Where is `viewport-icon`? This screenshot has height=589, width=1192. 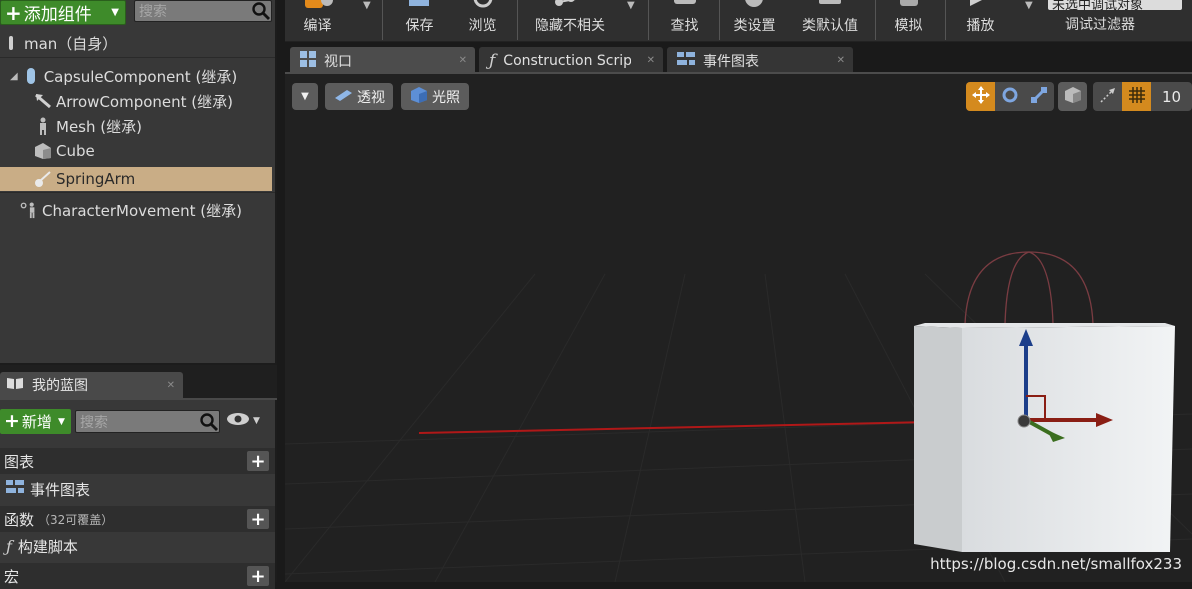 viewport-icon is located at coordinates (308, 60).